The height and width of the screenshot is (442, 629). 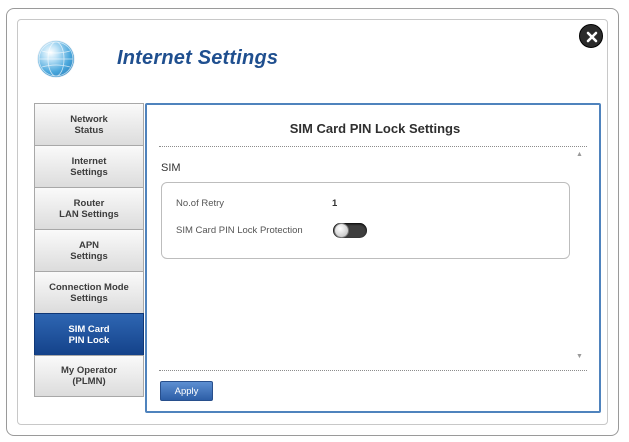 What do you see at coordinates (171, 168) in the screenshot?
I see `section-label: SIM` at bounding box center [171, 168].